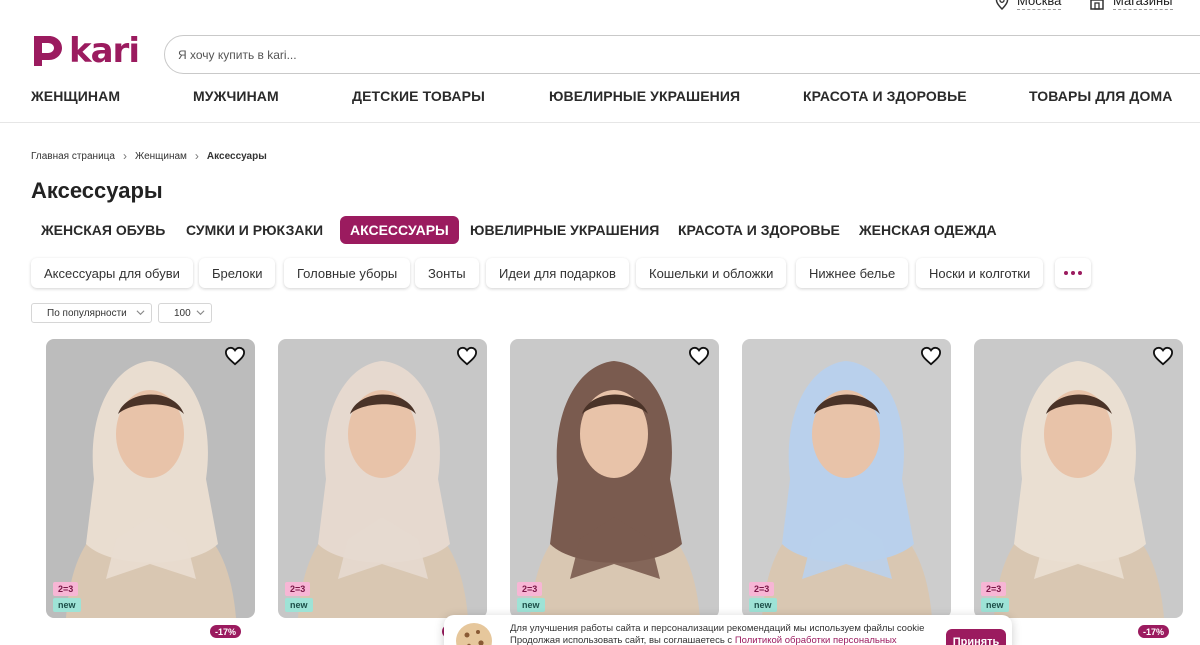 Image resolution: width=1200 pixels, height=645 pixels. What do you see at coordinates (976, 637) in the screenshot?
I see `cookie-accept-button: Принять` at bounding box center [976, 637].